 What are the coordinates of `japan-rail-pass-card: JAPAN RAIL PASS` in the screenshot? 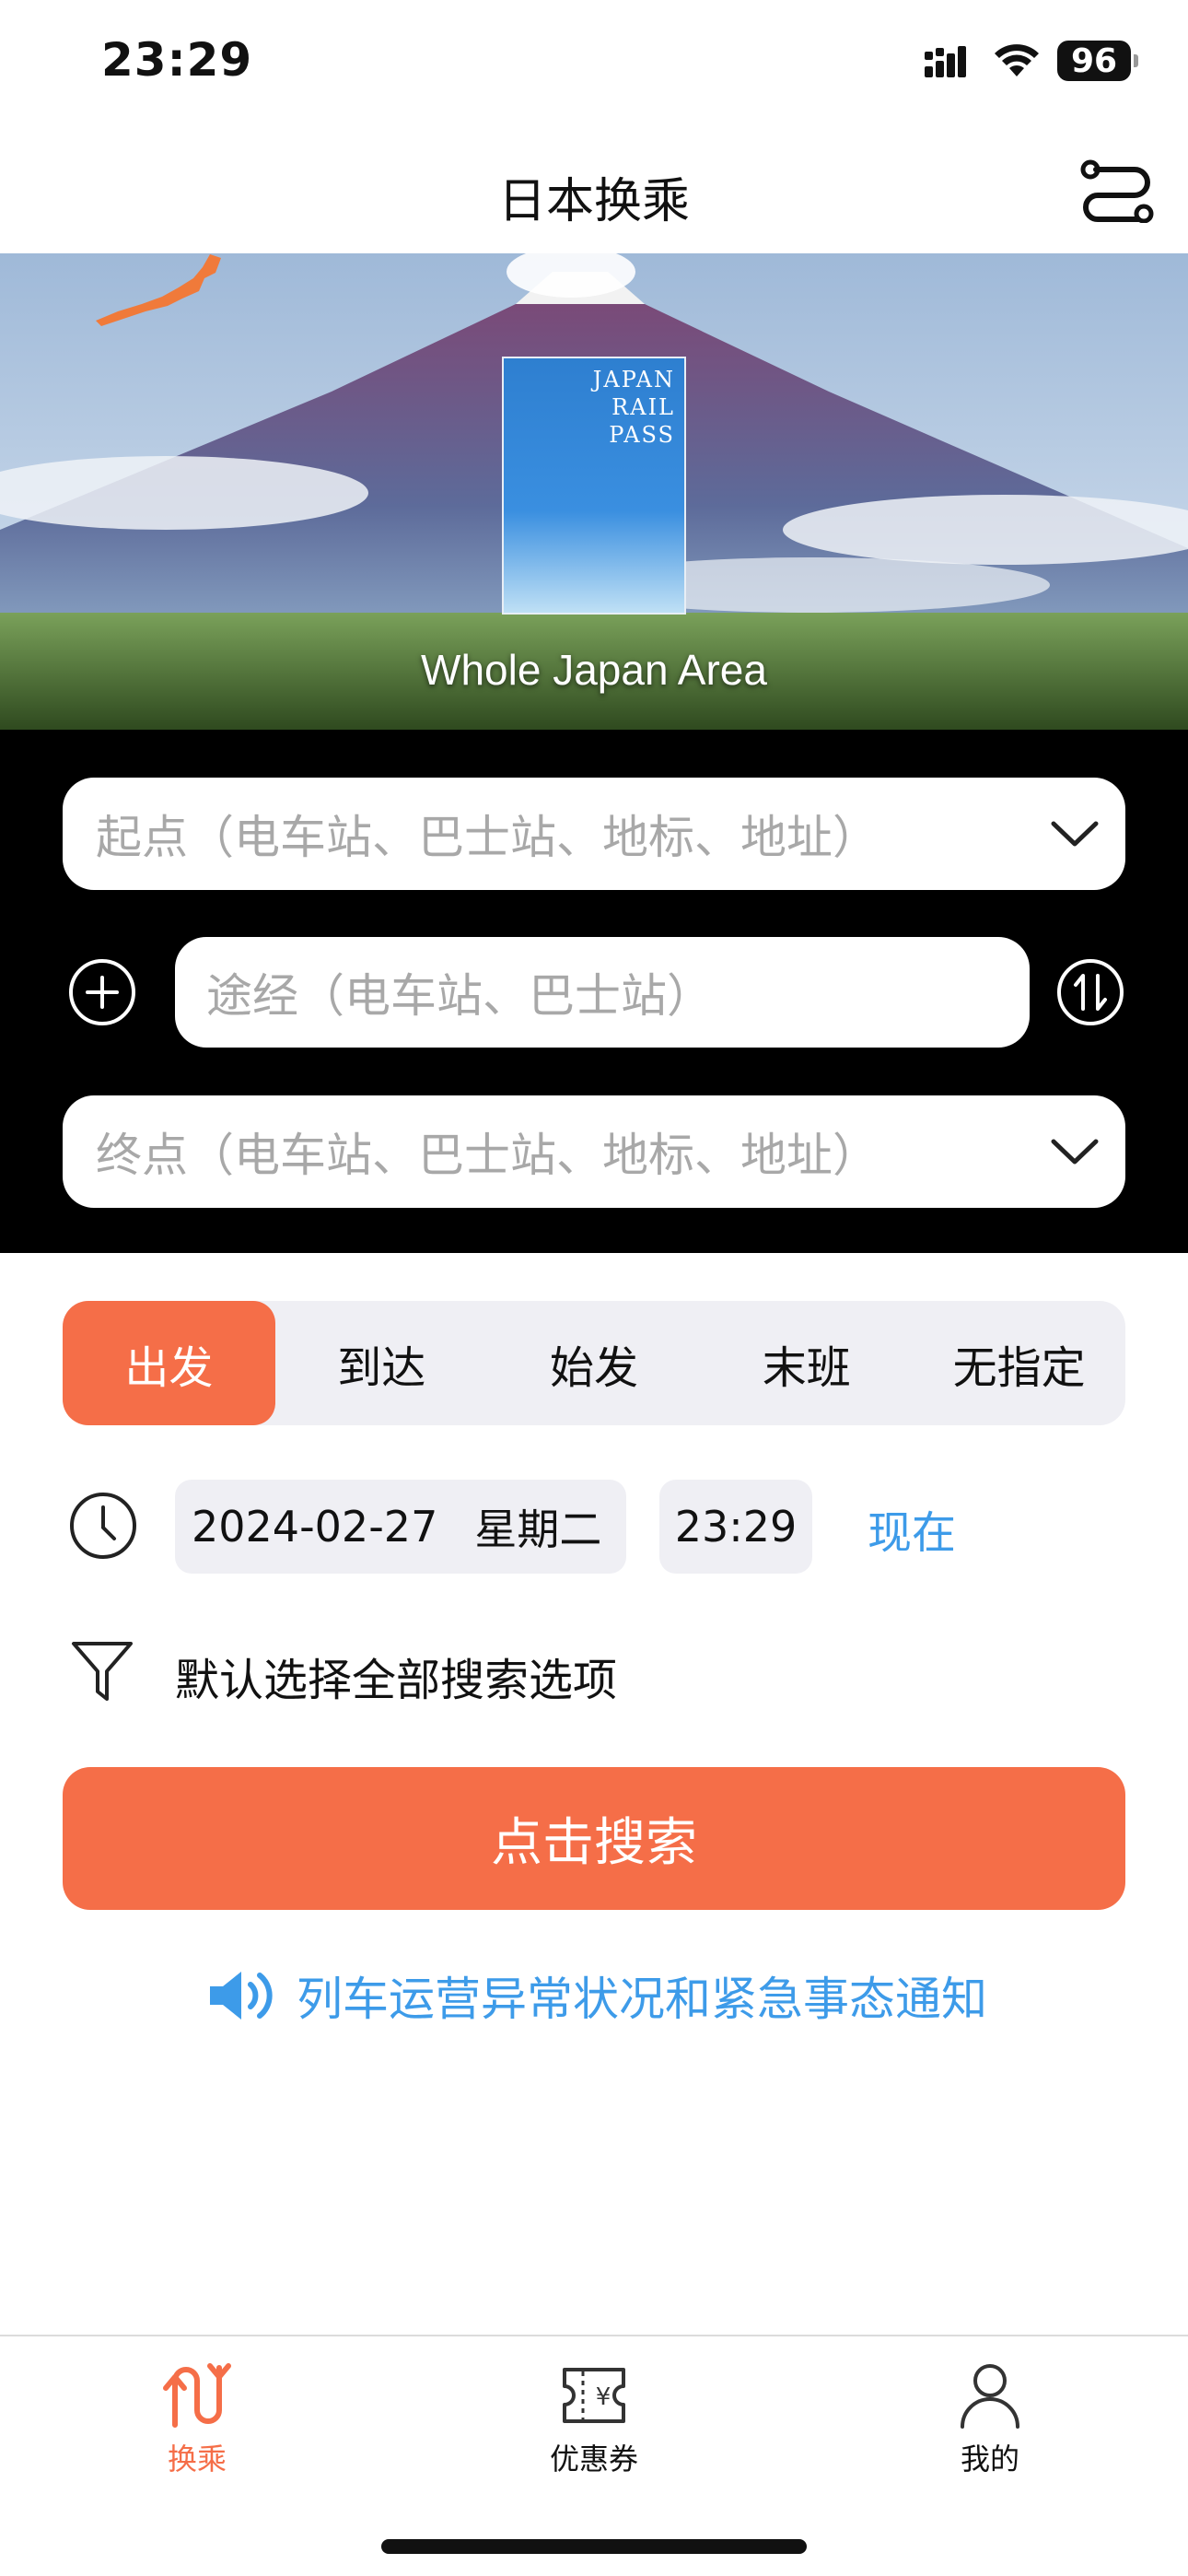 It's located at (594, 486).